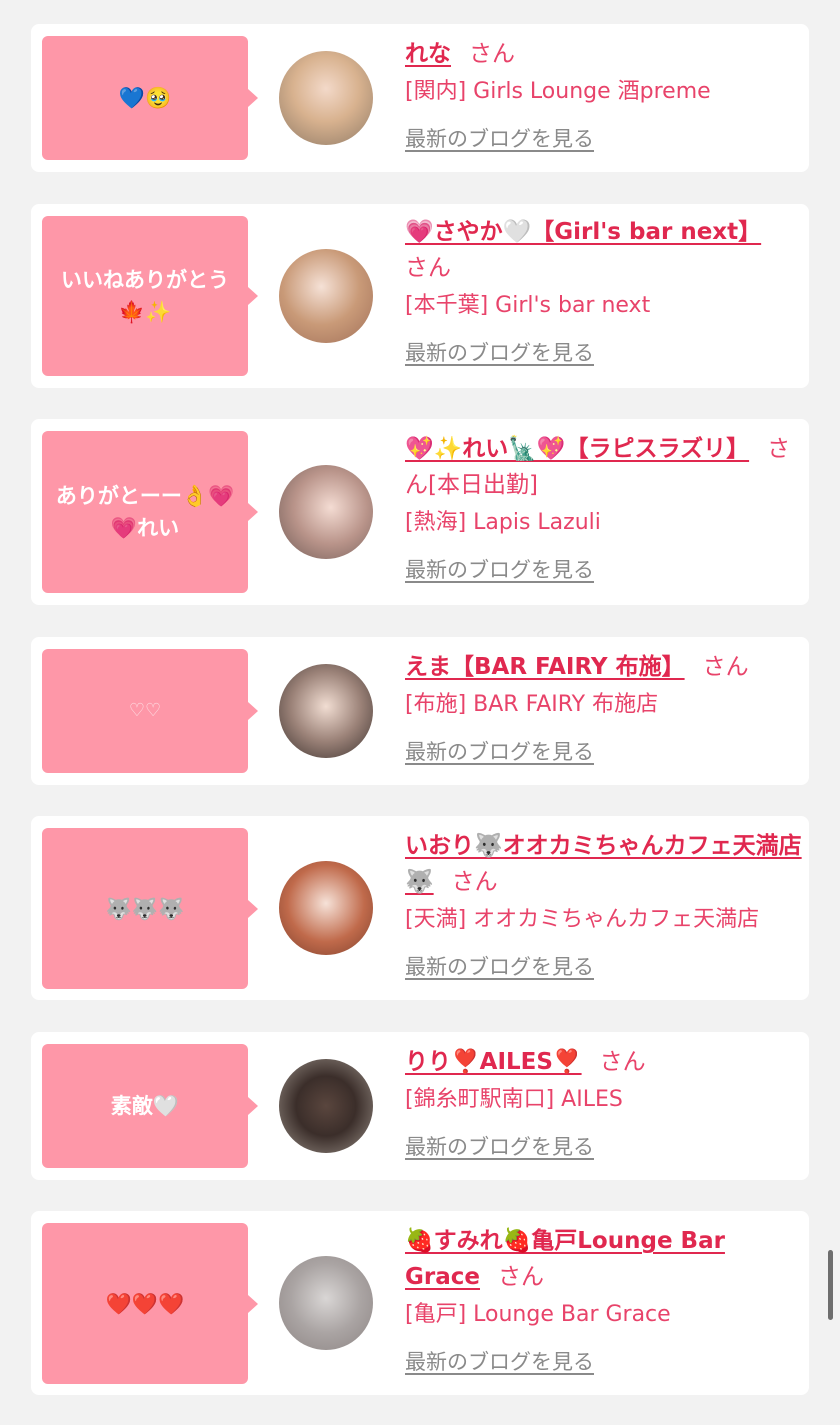 The width and height of the screenshot is (840, 1425). Describe the element at coordinates (538, 1314) in the screenshot. I see `shop-name: [亀戸] Lounge Bar Grace` at that location.